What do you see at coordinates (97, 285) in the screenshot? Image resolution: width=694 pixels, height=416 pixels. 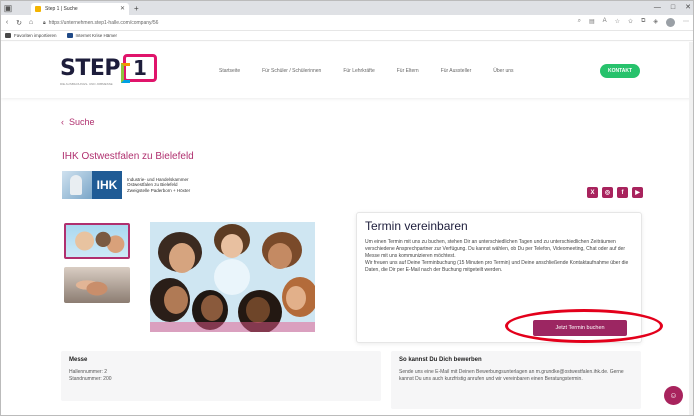 I see `thumbnail-hands-photo` at bounding box center [97, 285].